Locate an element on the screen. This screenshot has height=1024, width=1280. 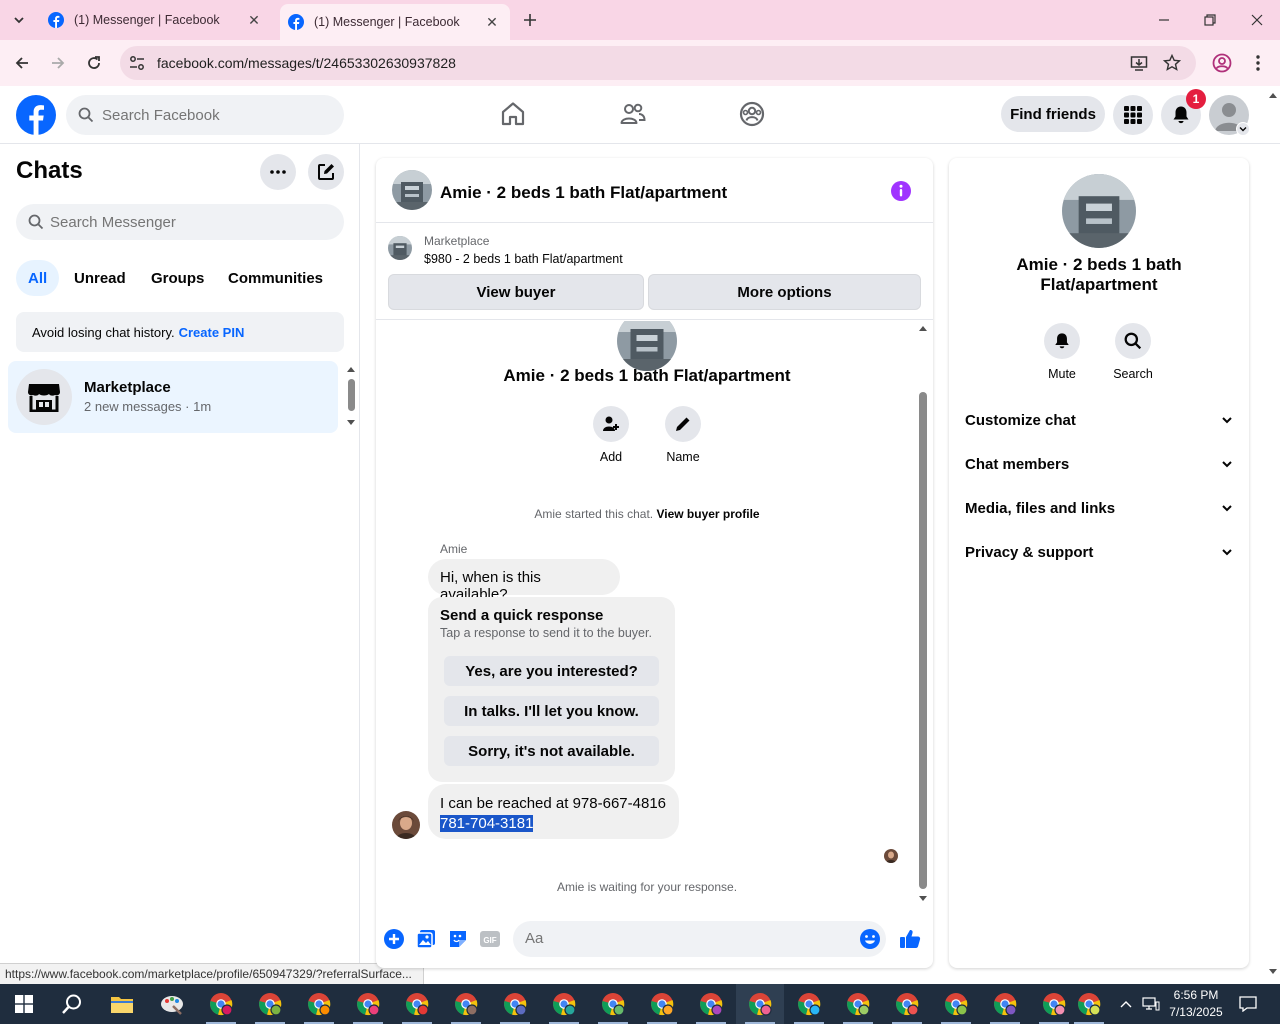
view-buyer-profile-link: View buyer profile is located at coordinates (707, 514).